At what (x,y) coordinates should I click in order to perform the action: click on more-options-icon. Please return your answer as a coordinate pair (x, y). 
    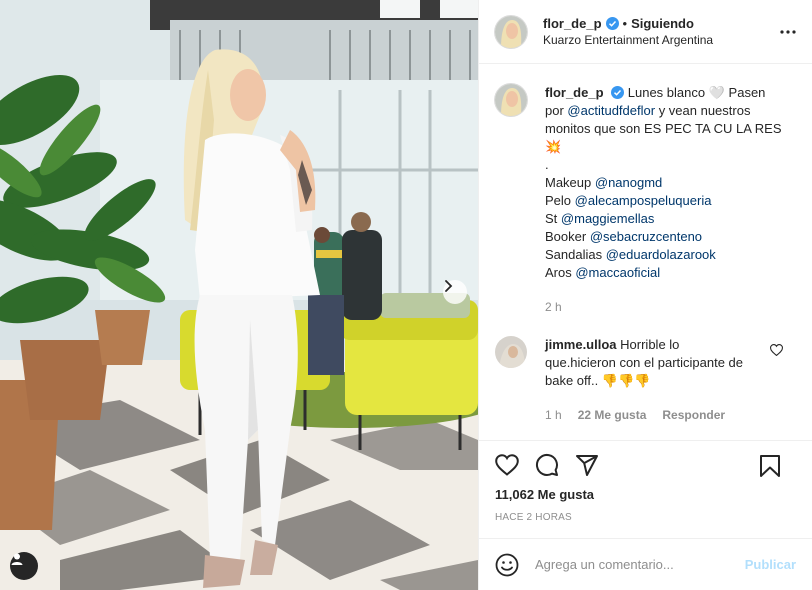
    Looking at the image, I should click on (788, 32).